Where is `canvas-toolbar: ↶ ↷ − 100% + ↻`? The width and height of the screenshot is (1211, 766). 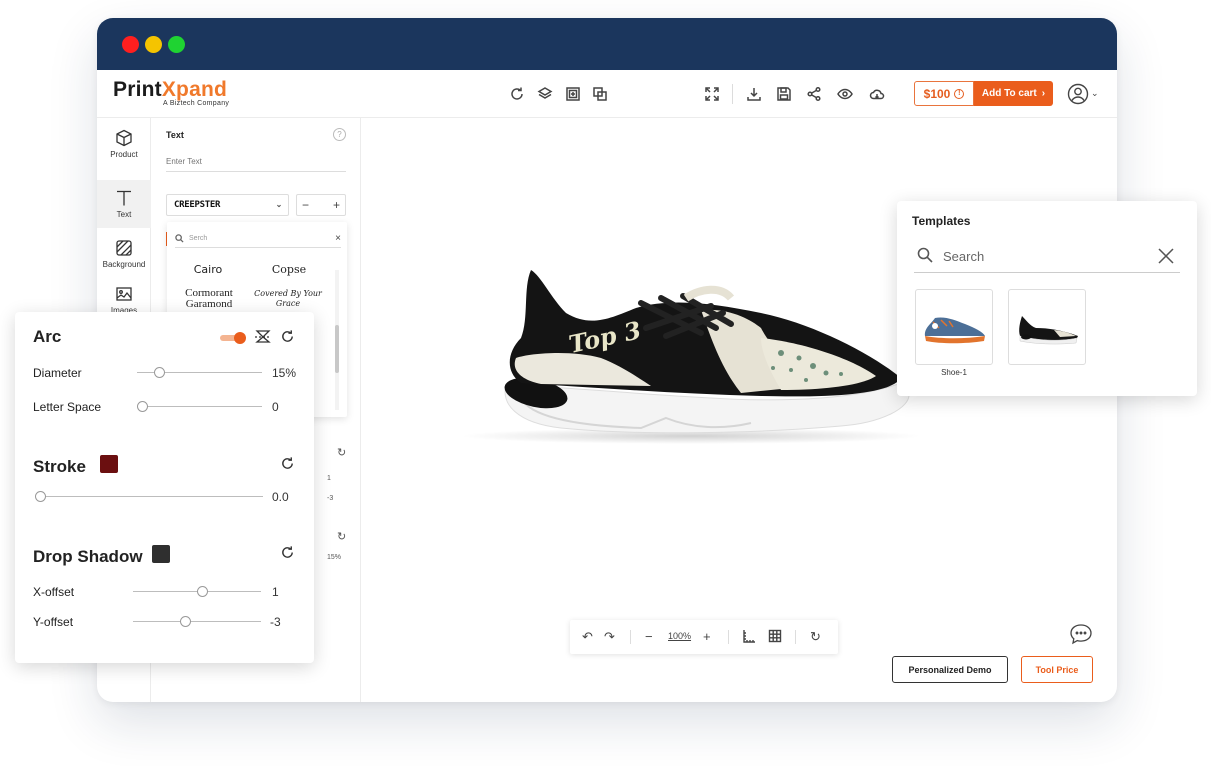 canvas-toolbar: ↶ ↷ − 100% + ↻ is located at coordinates (704, 637).